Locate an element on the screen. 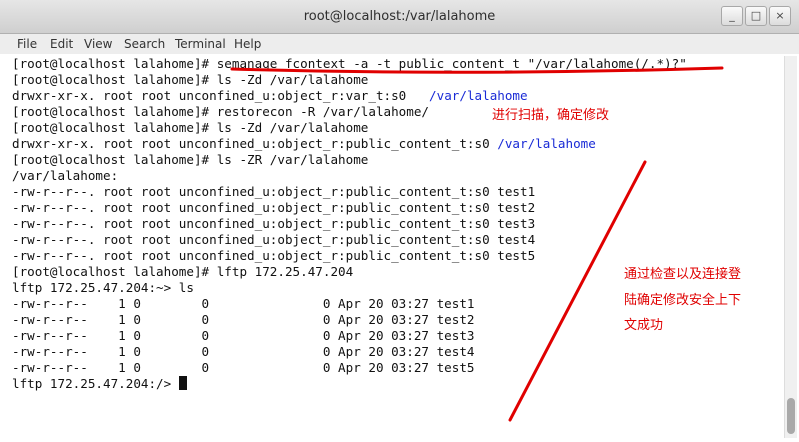  terminal-prompt: lftp 172.25.47.204:/> is located at coordinates (99, 384).